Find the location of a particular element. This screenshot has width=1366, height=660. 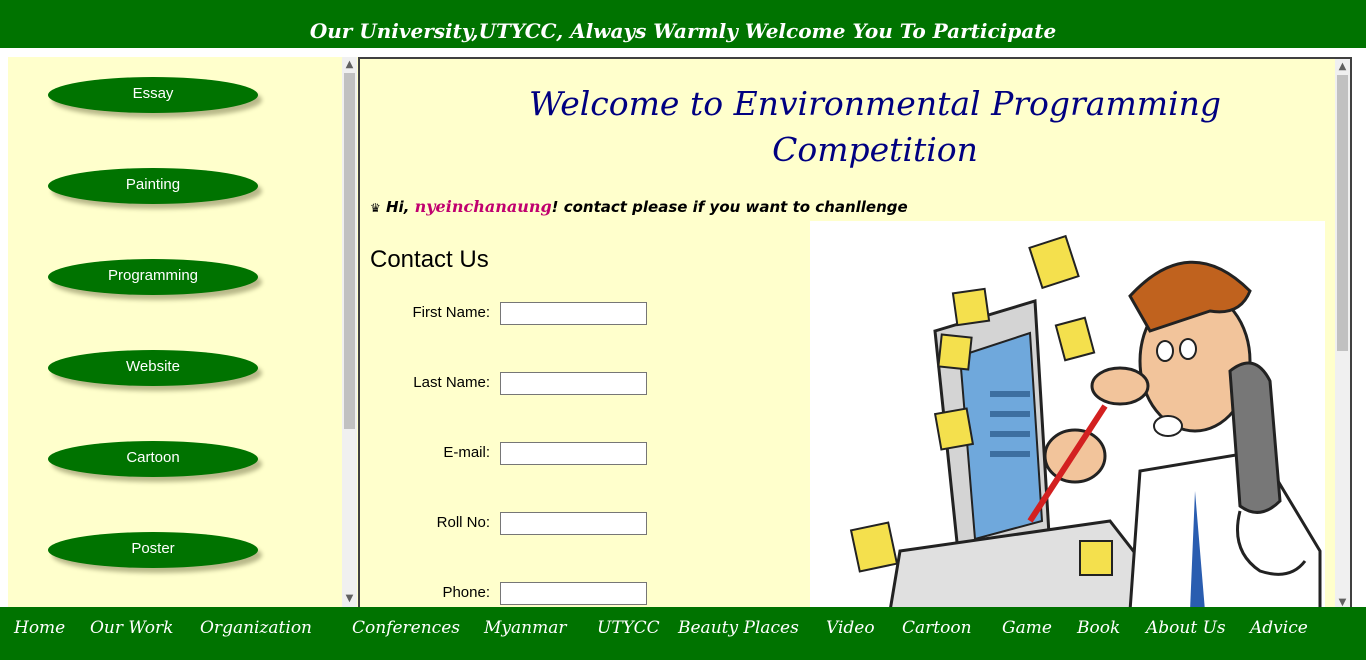

phone-row: Phone: is located at coordinates (510, 594).